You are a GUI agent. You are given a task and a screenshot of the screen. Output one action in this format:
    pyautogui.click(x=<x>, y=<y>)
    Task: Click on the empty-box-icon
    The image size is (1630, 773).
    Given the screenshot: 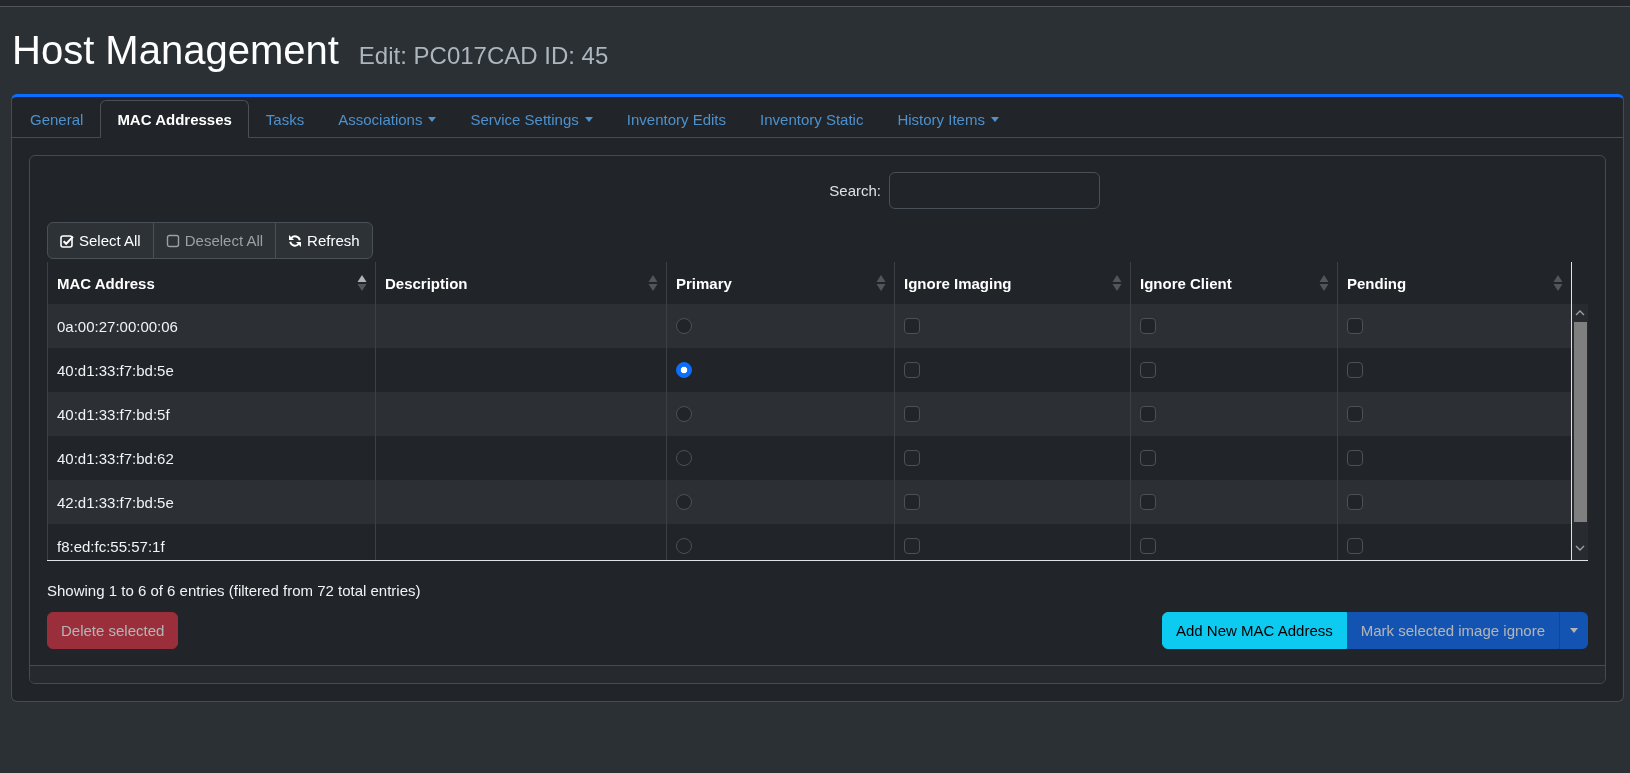 What is the action you would take?
    pyautogui.click(x=172, y=240)
    